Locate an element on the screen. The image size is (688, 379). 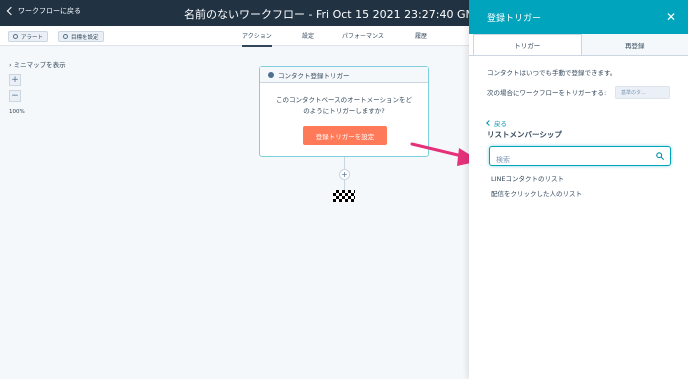
chevron-left-icon is located at coordinates (489, 123).